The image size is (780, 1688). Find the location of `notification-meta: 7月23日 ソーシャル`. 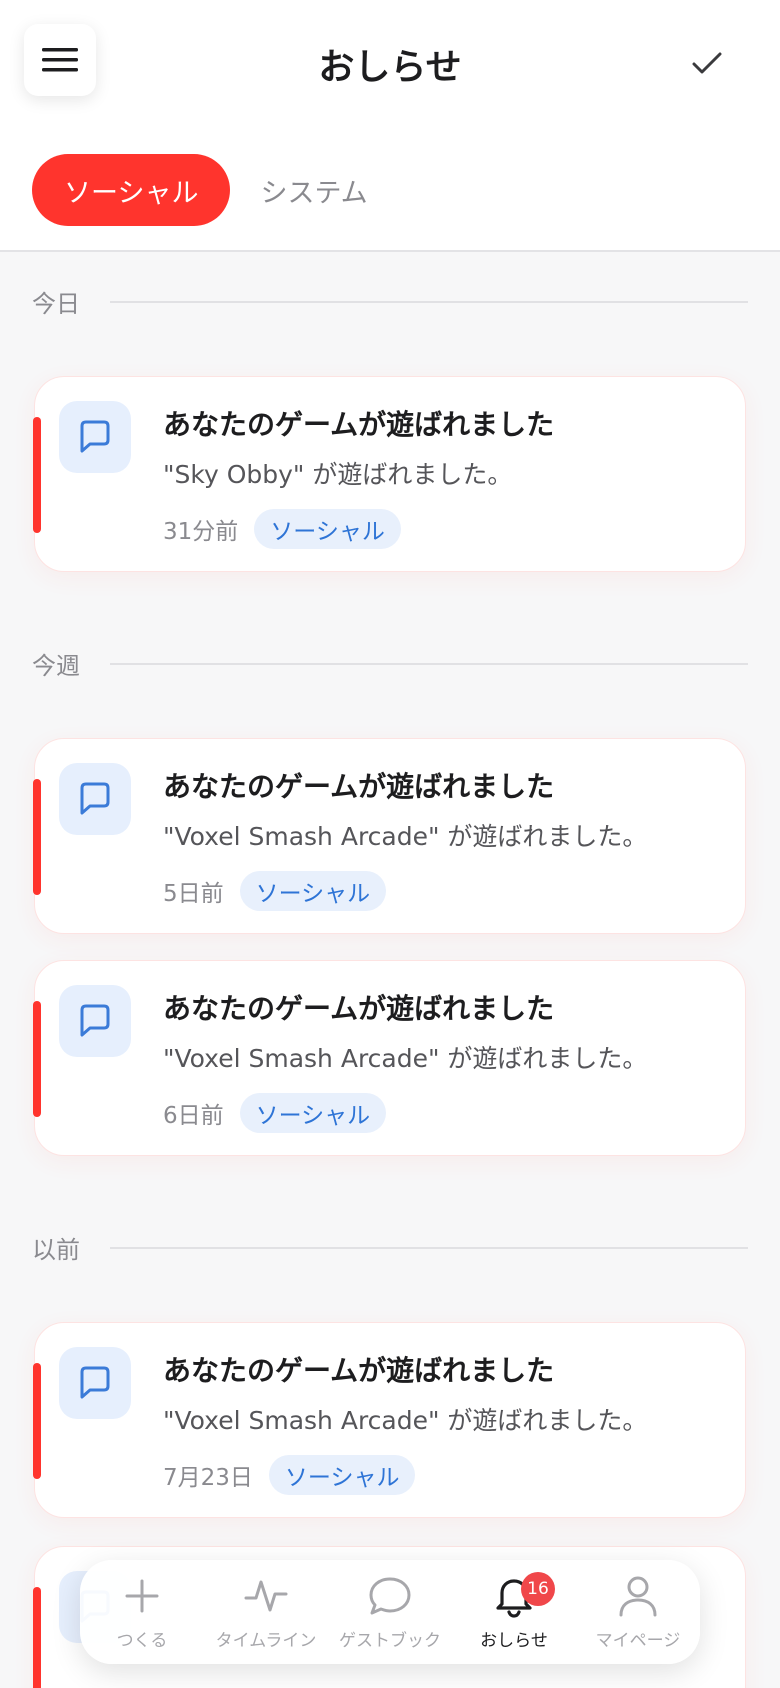

notification-meta: 7月23日 ソーシャル is located at coordinates (289, 1475).